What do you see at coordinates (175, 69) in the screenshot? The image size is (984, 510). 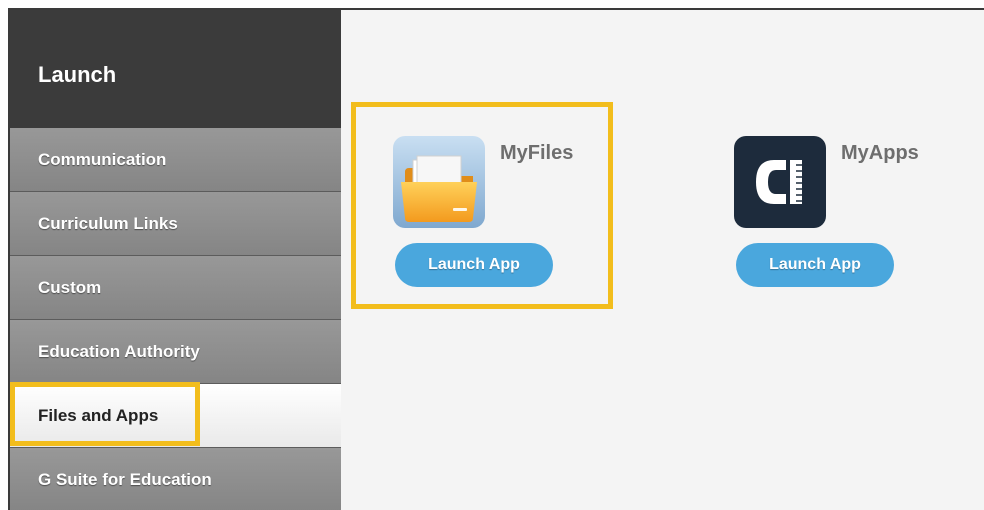 I see `sidebar-header: Launch` at bounding box center [175, 69].